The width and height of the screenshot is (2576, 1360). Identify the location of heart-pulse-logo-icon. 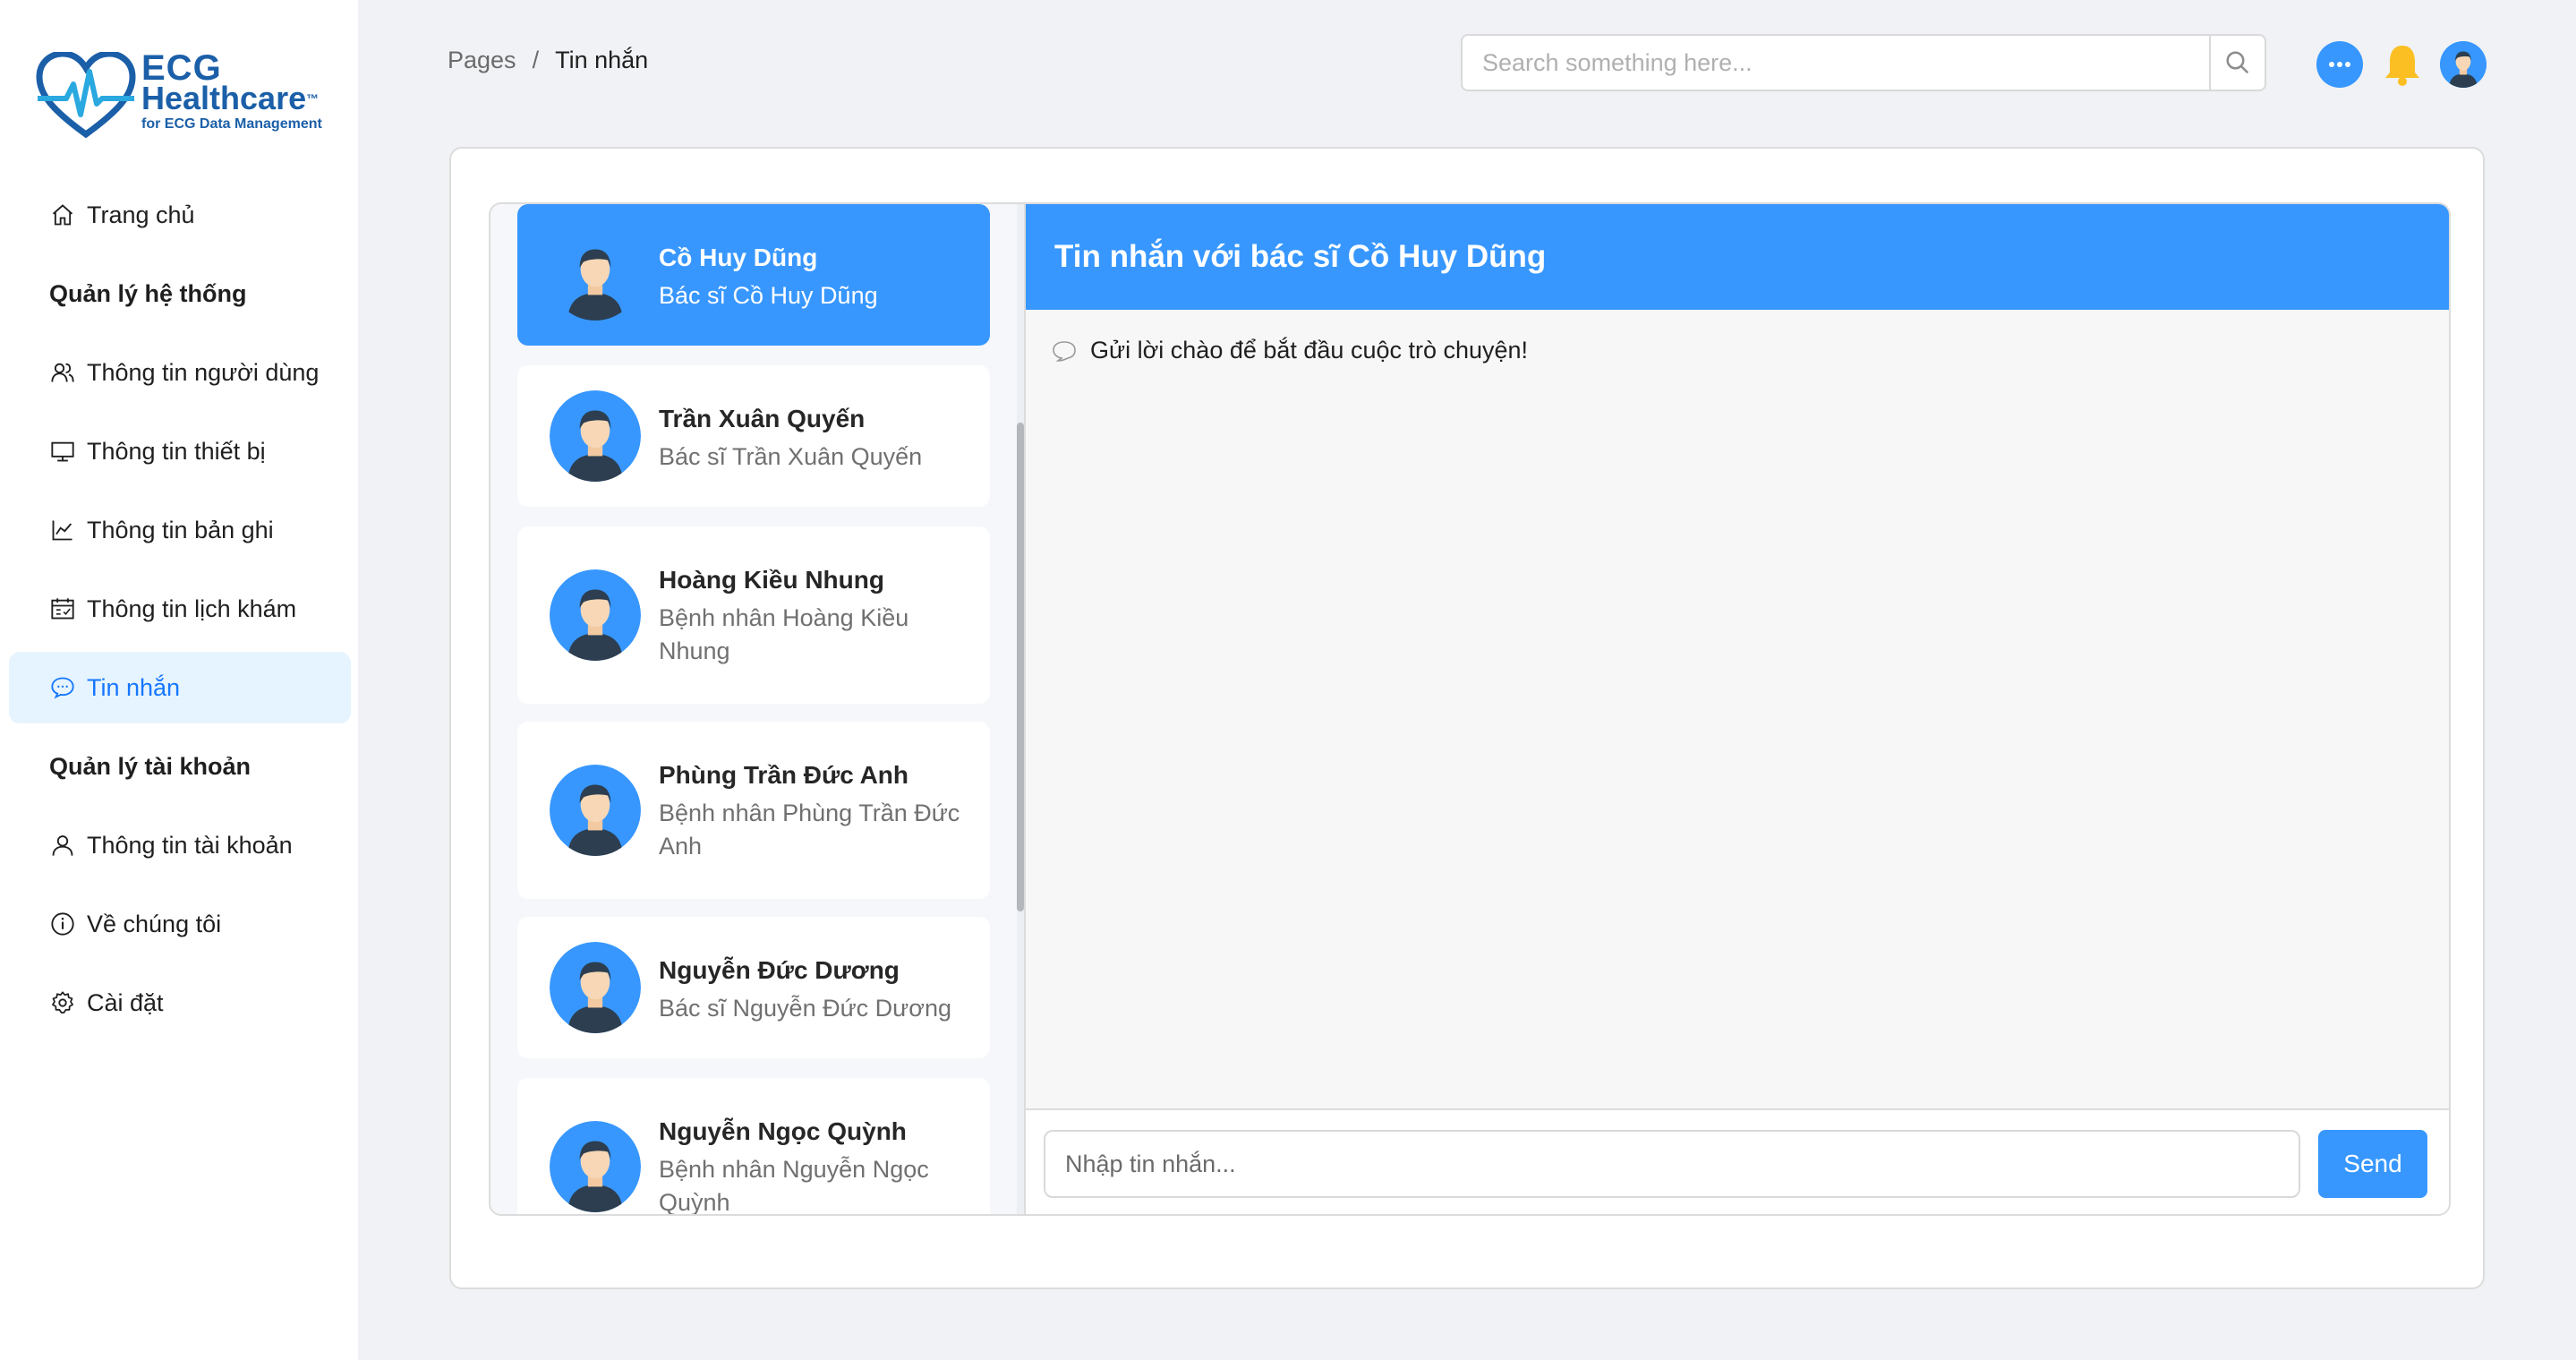
(86, 95).